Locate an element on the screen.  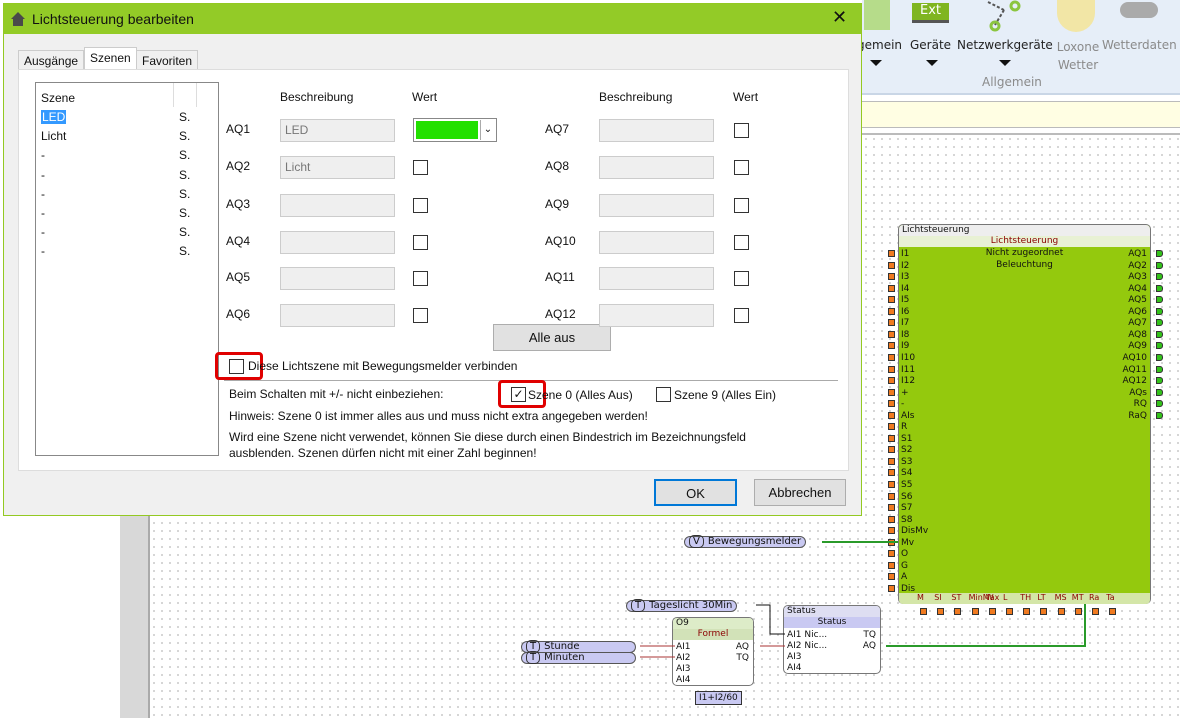
tab-szenen: Szenen is located at coordinates (110, 59).